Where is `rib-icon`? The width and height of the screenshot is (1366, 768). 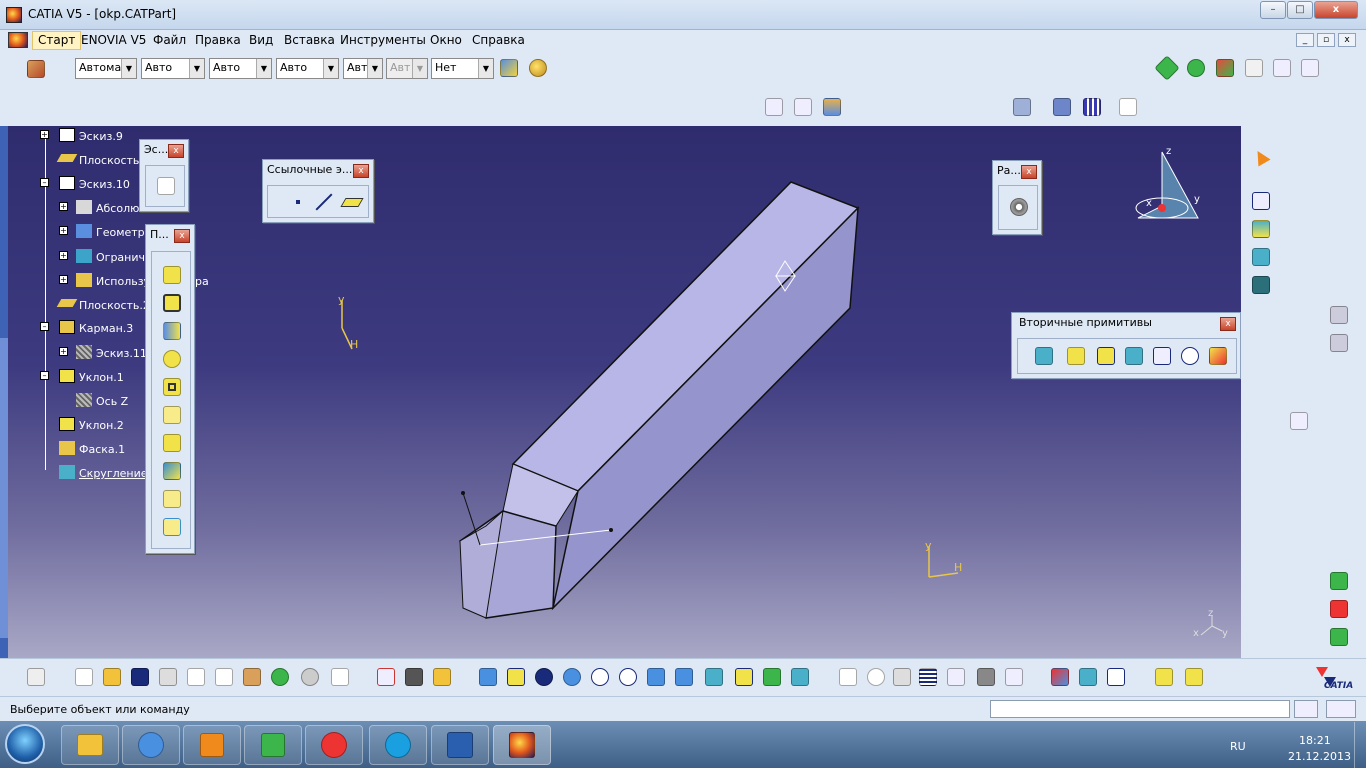
rib-icon is located at coordinates (172, 415).